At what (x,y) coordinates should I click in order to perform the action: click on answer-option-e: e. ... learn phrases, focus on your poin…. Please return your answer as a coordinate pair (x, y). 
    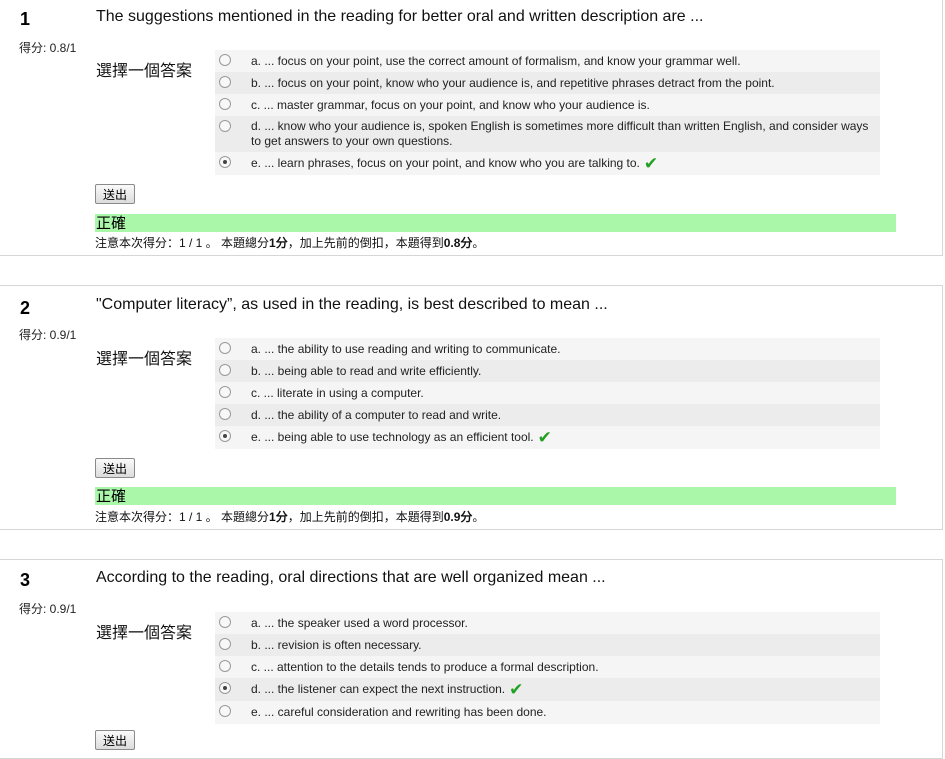
    Looking at the image, I should click on (547, 163).